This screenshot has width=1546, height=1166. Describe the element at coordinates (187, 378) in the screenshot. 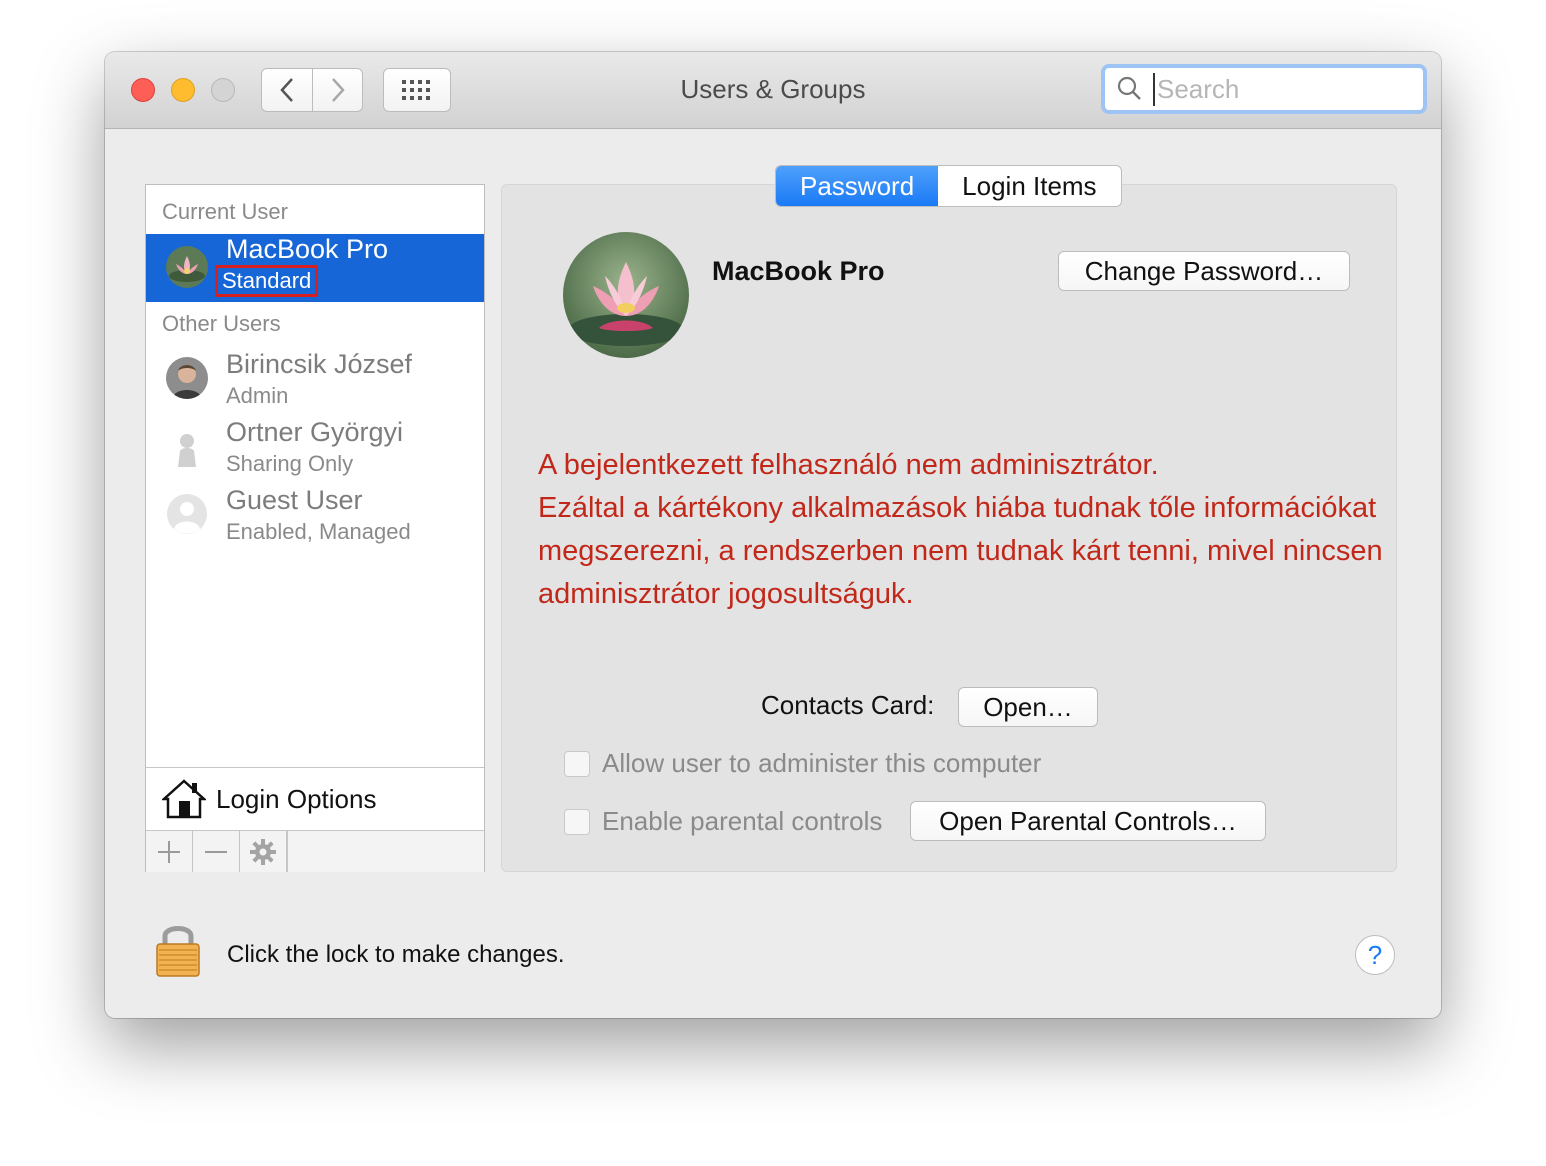

I see `photo-avatar` at that location.